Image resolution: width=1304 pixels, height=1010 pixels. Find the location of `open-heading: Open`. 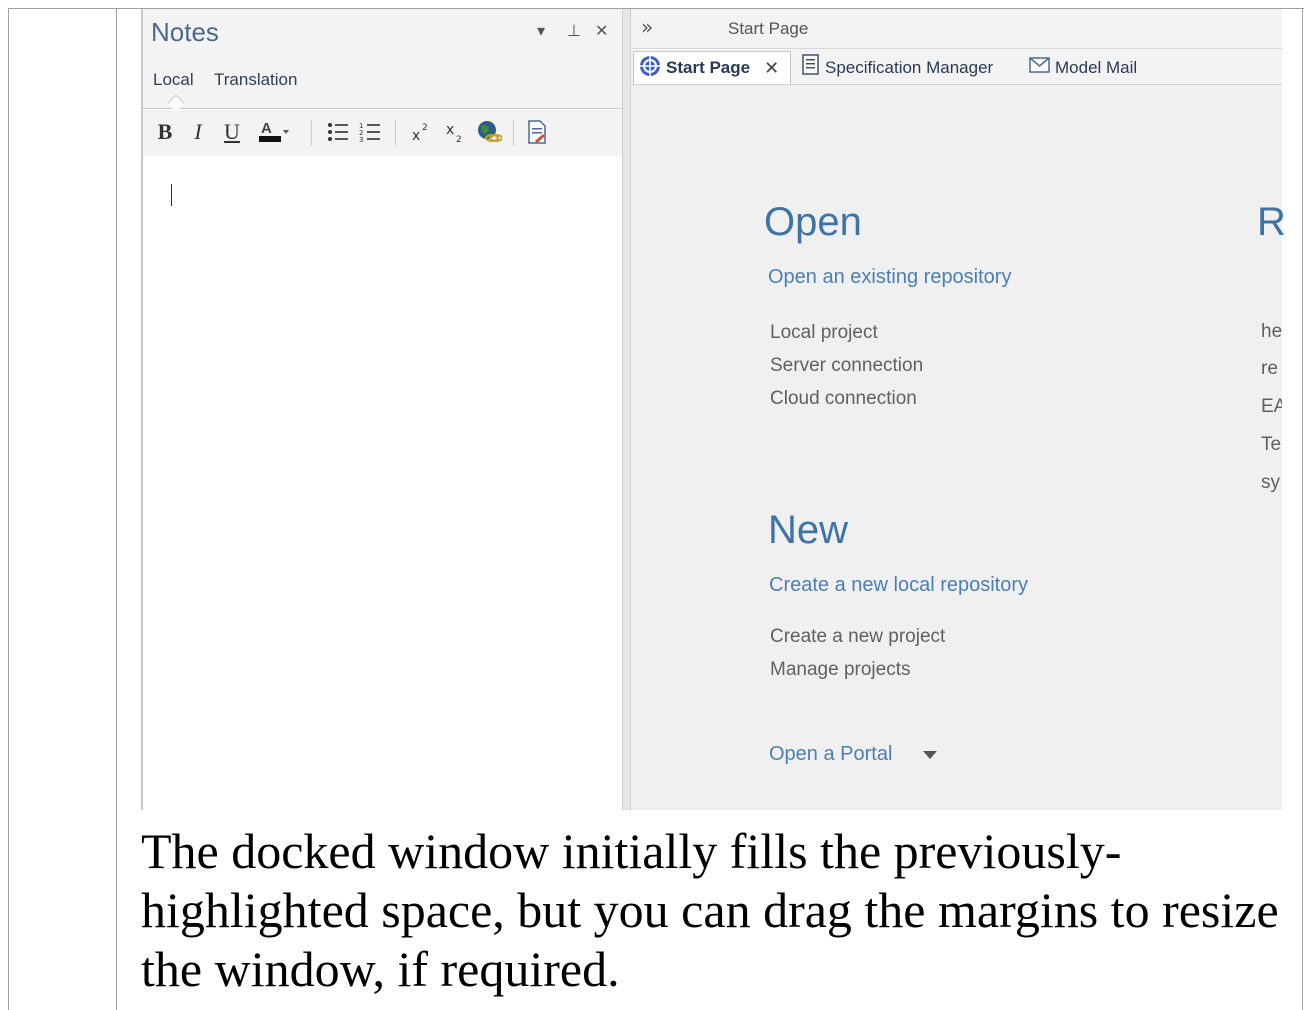

open-heading: Open is located at coordinates (813, 222).